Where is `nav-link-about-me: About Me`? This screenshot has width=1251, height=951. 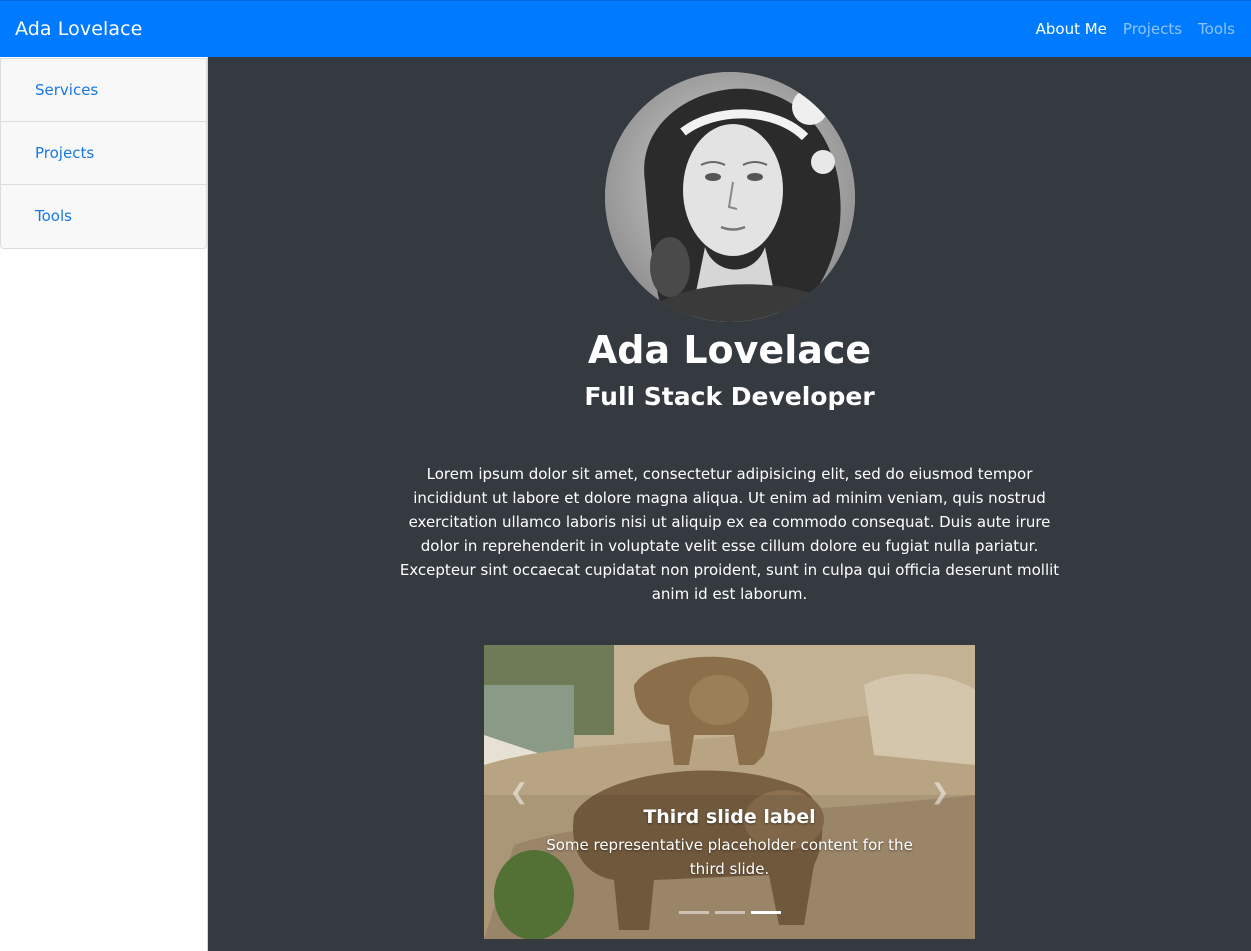 nav-link-about-me: About Me is located at coordinates (1071, 29).